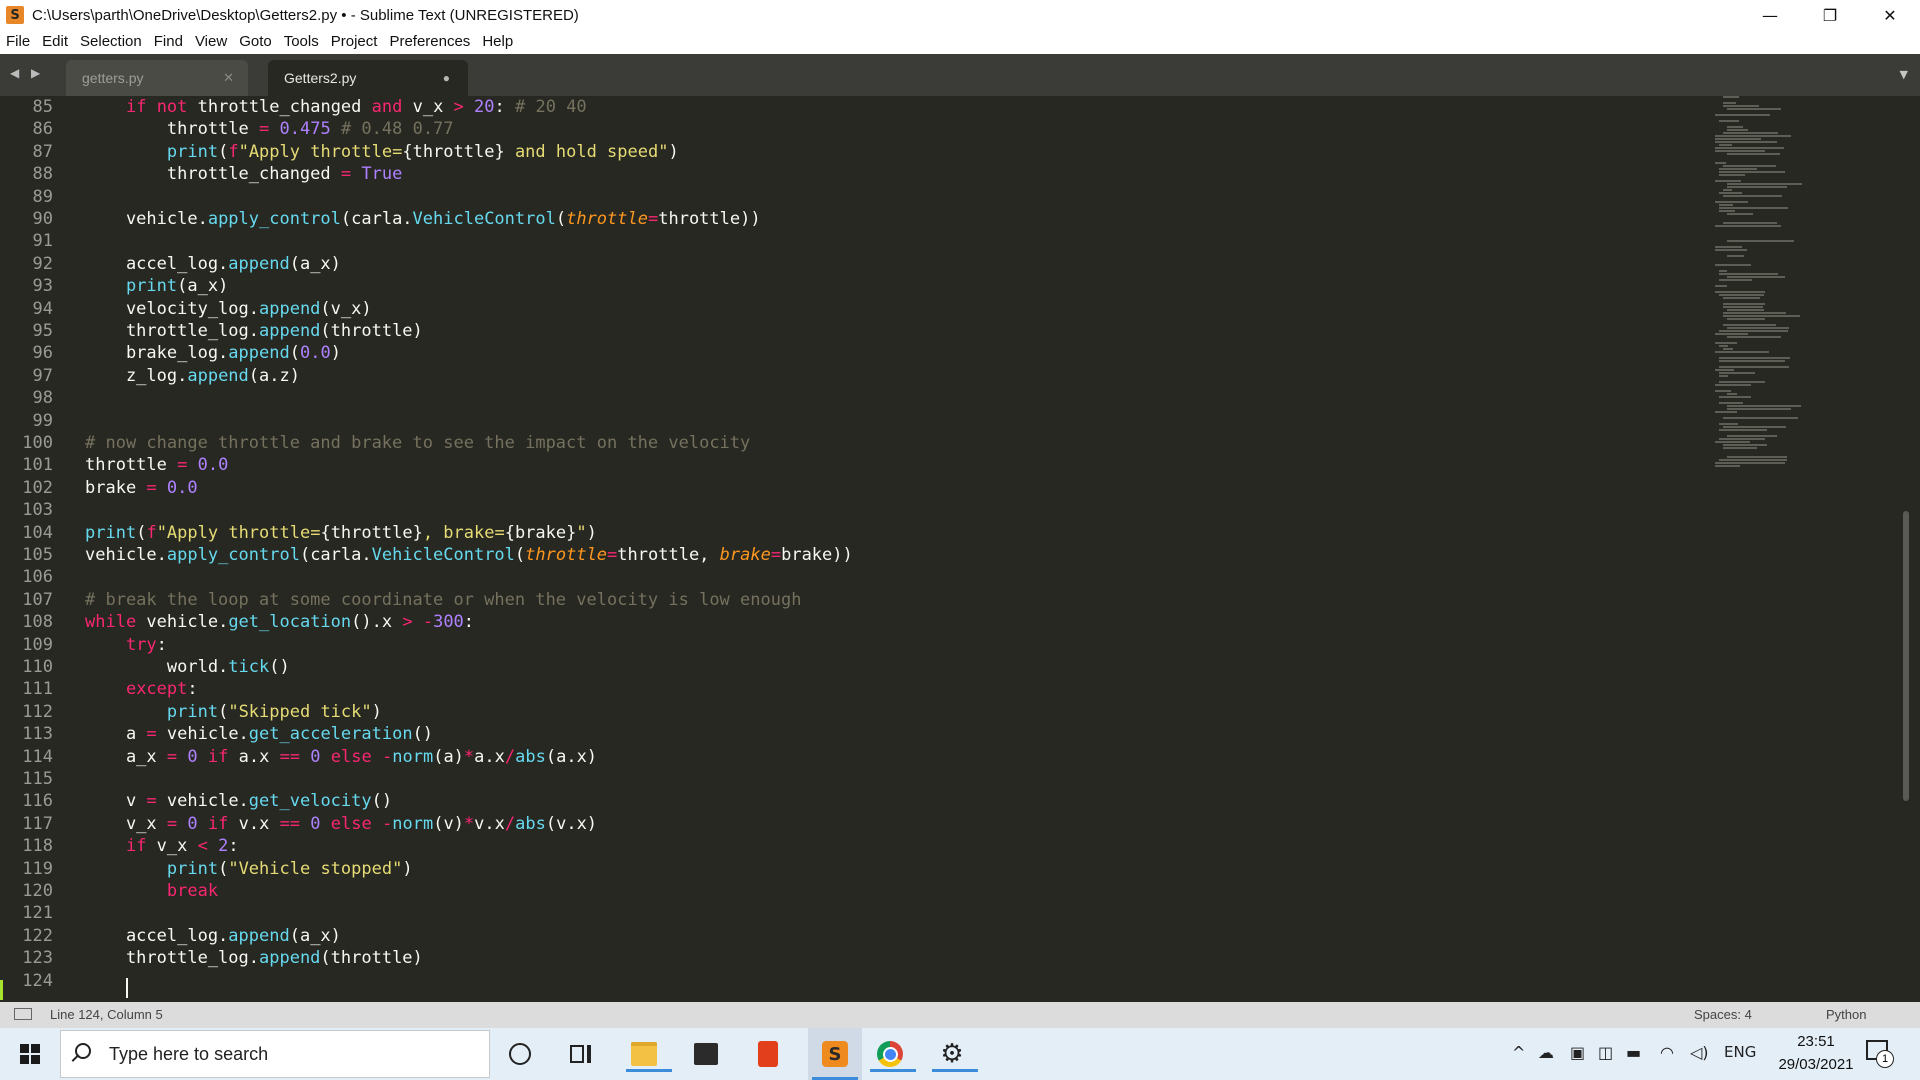  I want to click on minimap, so click(1790, 286).